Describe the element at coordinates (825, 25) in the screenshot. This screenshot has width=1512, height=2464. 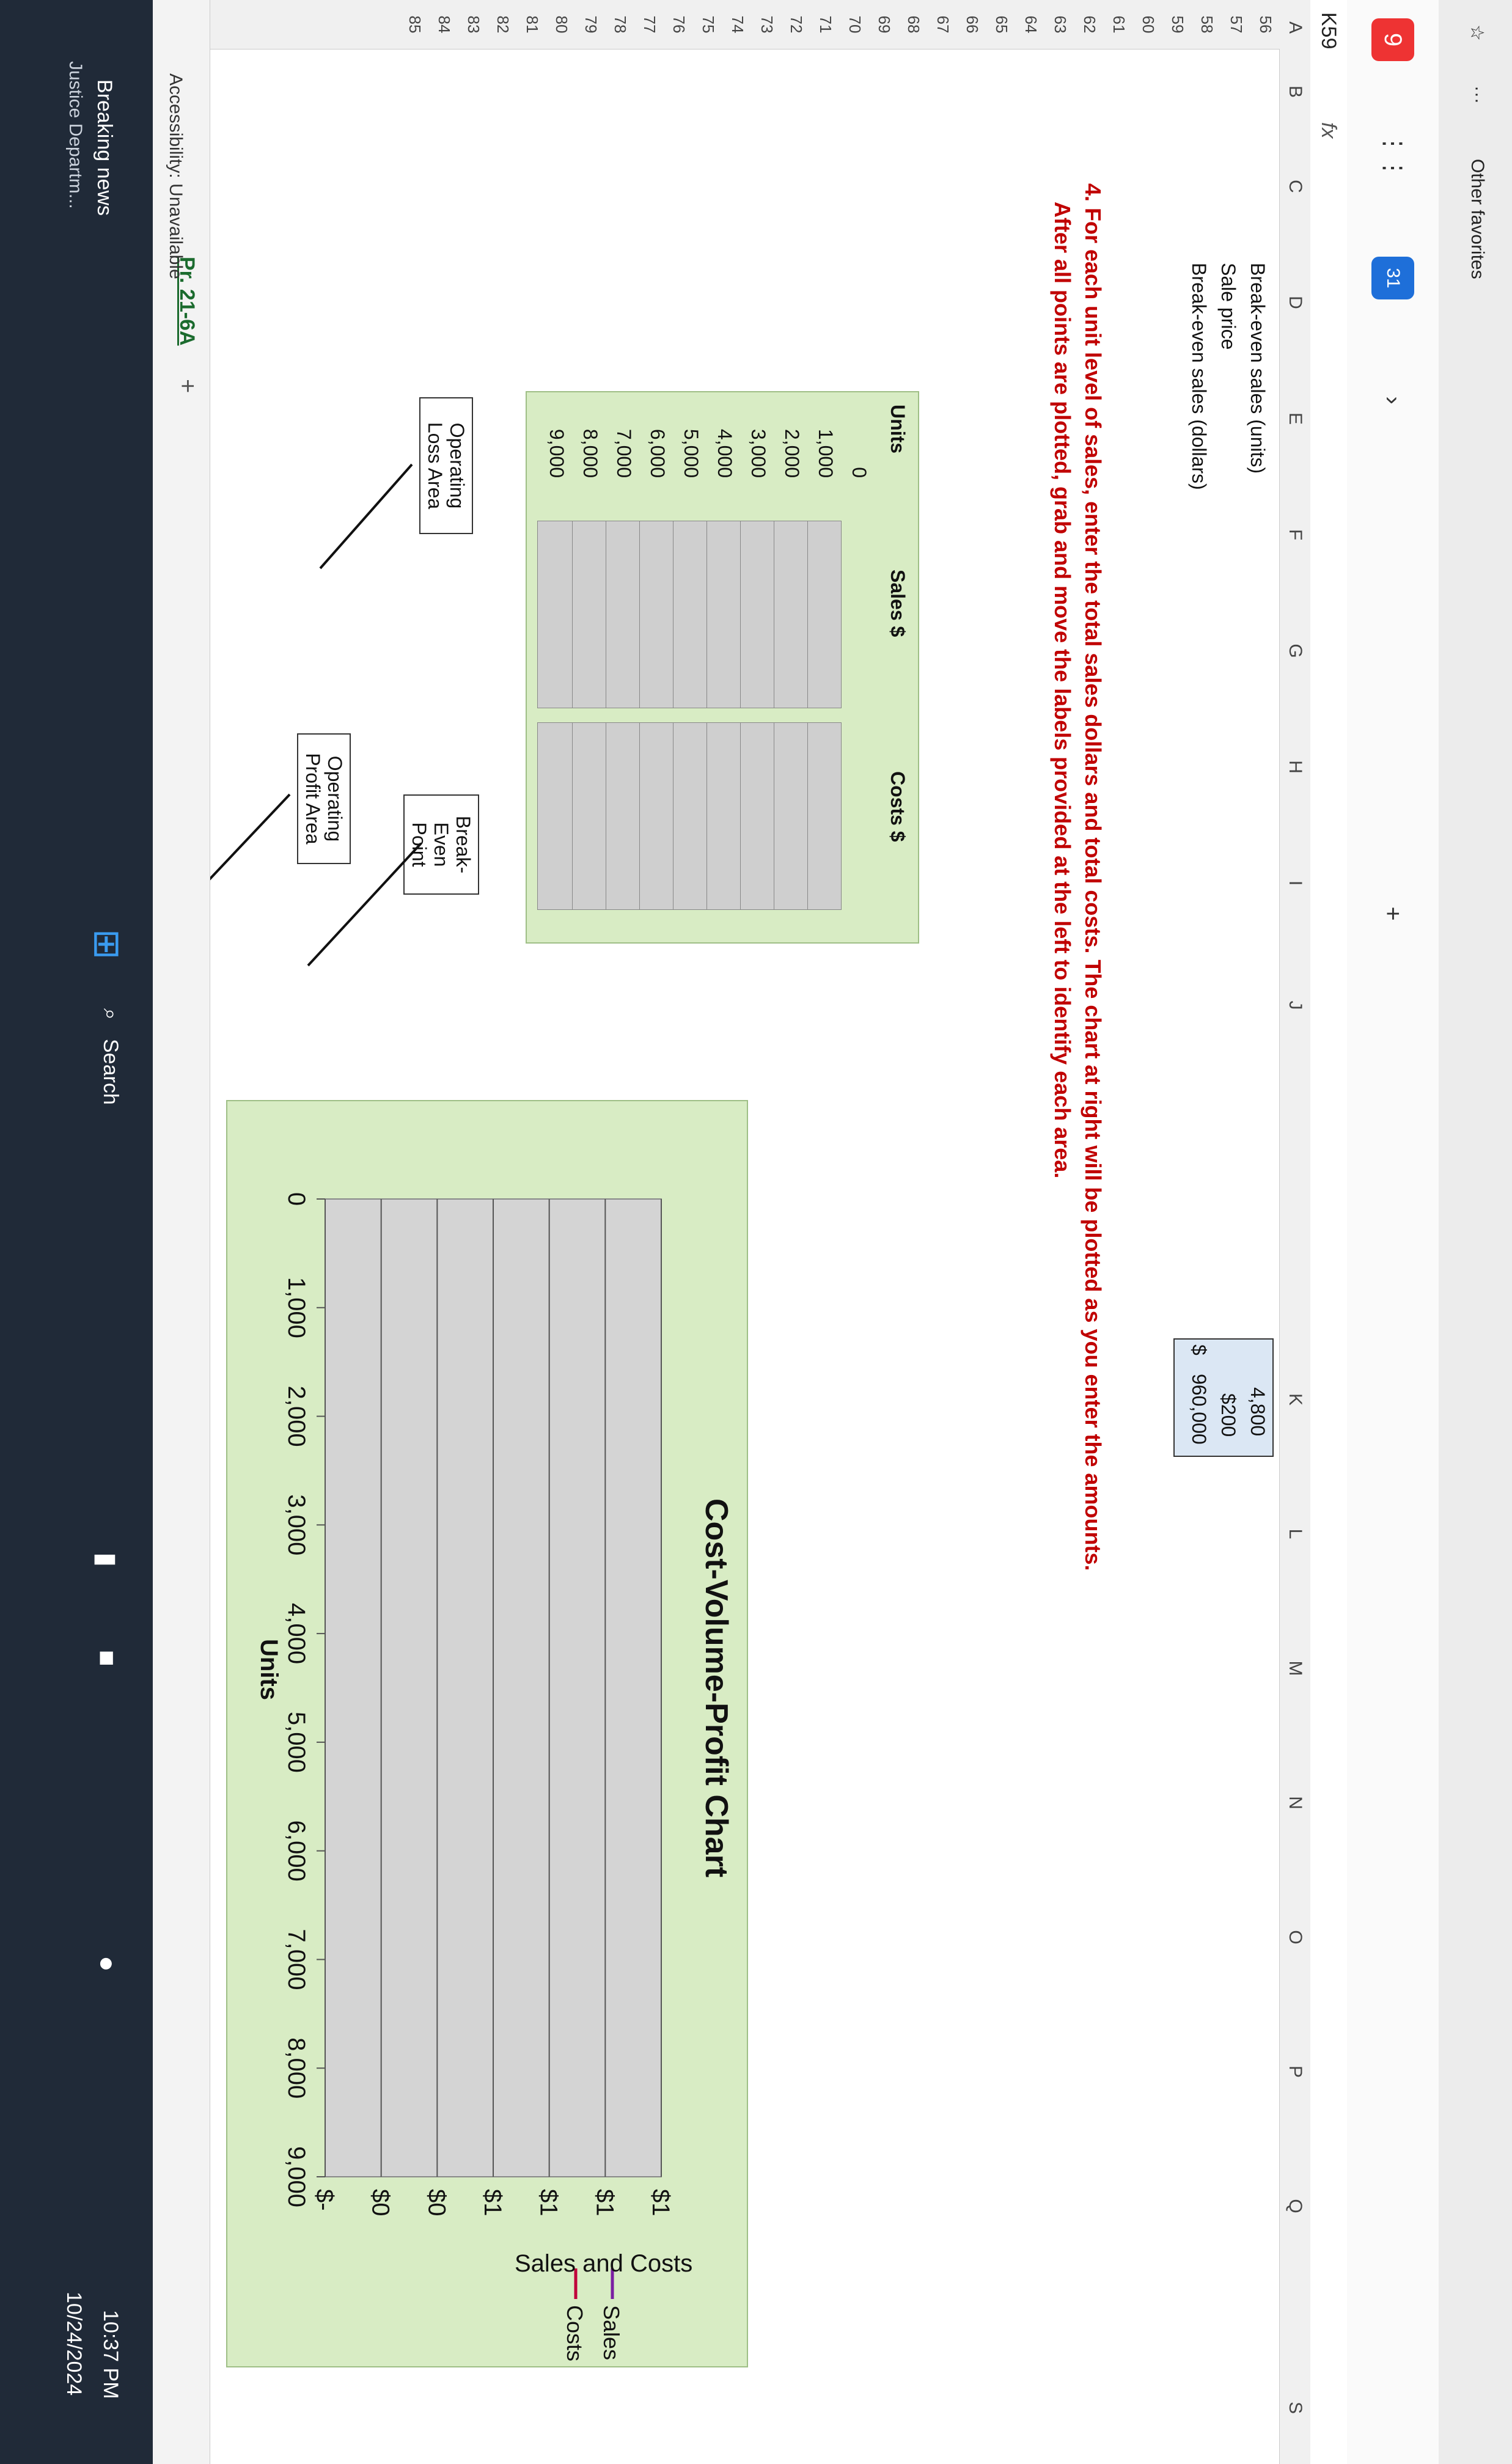
I see `row-header: 71` at that location.